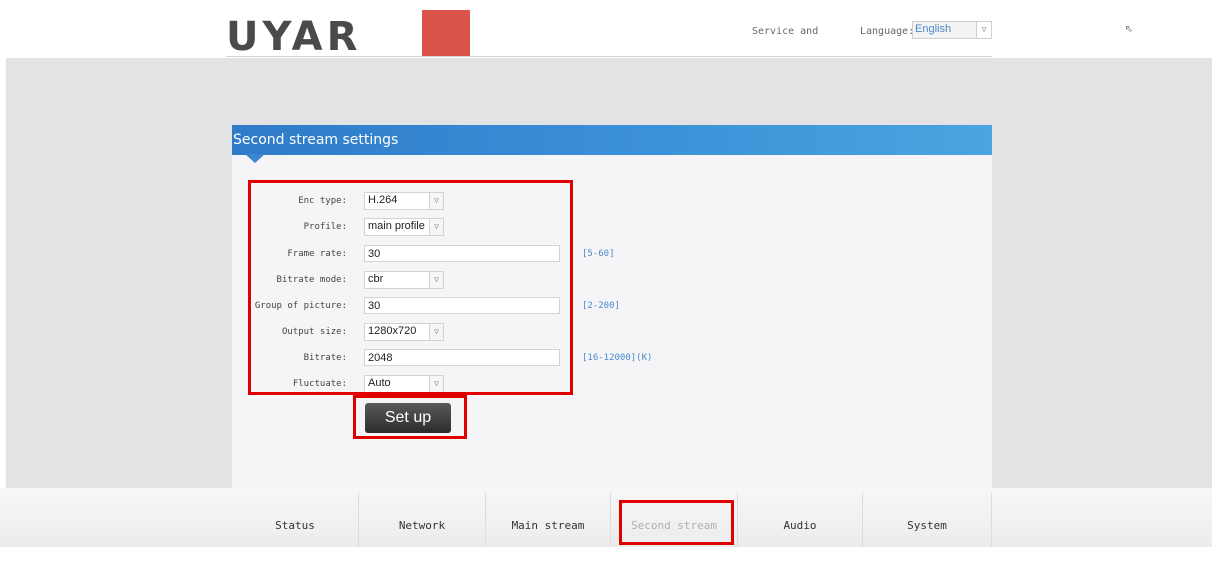  Describe the element at coordinates (609, 56) in the screenshot. I see `header-divider` at that location.